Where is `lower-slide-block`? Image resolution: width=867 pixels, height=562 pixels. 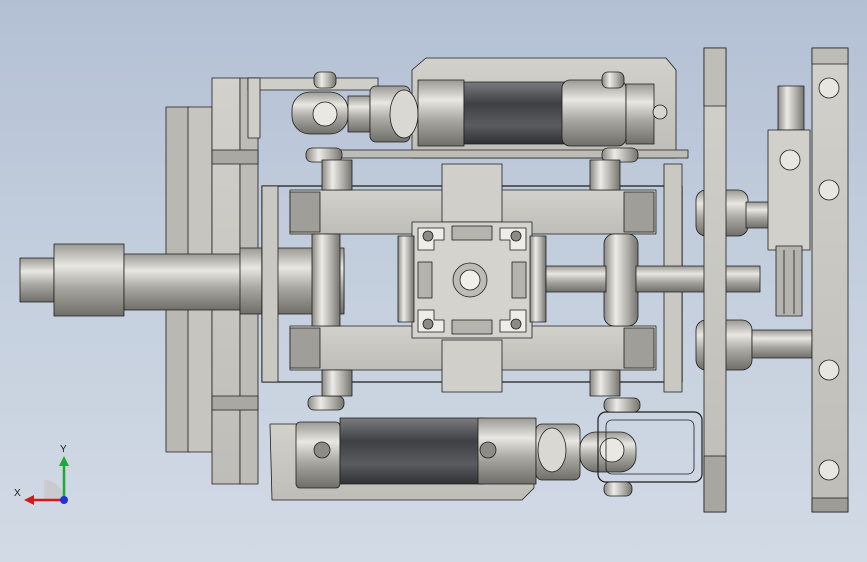 lower-slide-block is located at coordinates (472, 366).